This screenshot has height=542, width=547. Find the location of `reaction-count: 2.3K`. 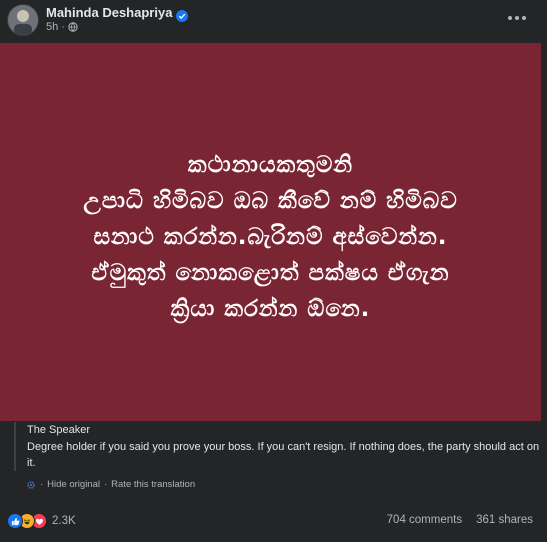

reaction-count: 2.3K is located at coordinates (64, 521).